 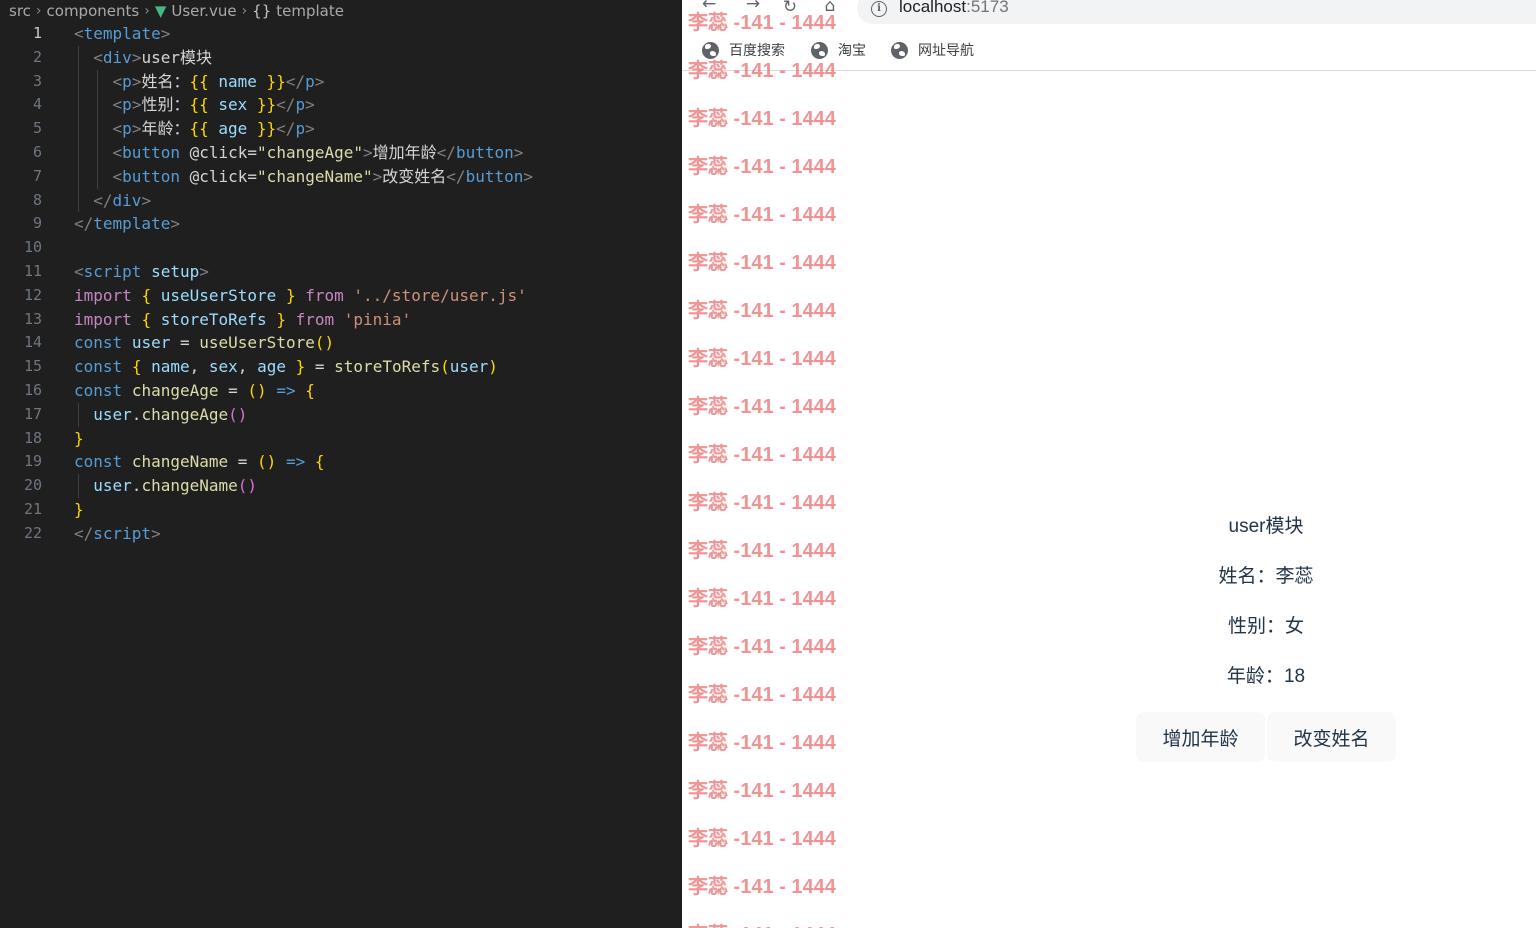 I want to click on code-token: {, so click(x=146, y=295).